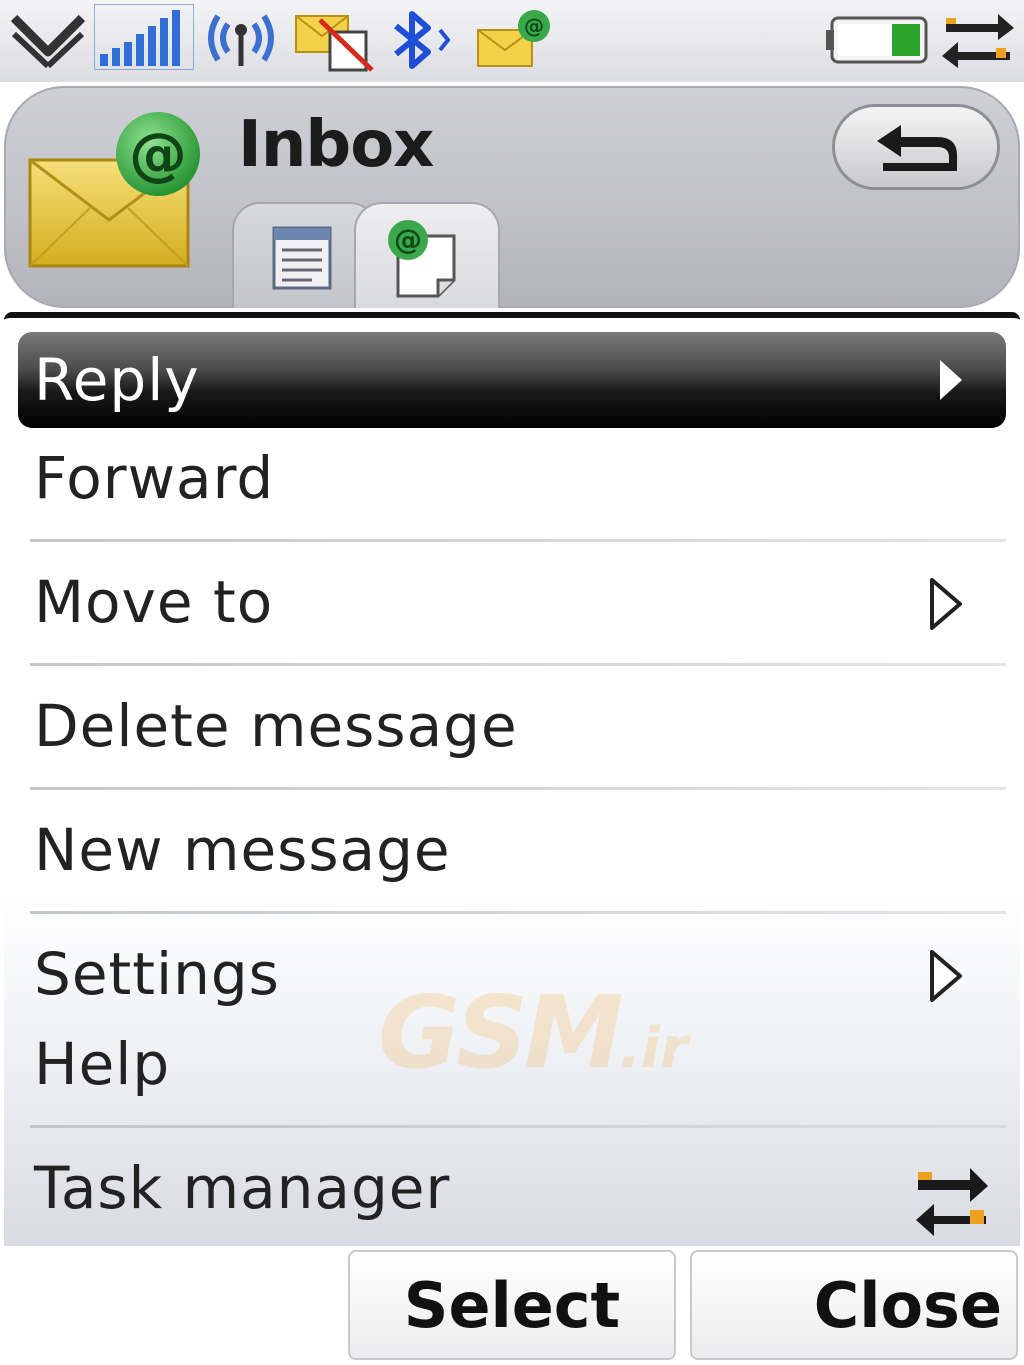 The height and width of the screenshot is (1365, 1024). What do you see at coordinates (422, 40) in the screenshot?
I see `bluetooth-icon` at bounding box center [422, 40].